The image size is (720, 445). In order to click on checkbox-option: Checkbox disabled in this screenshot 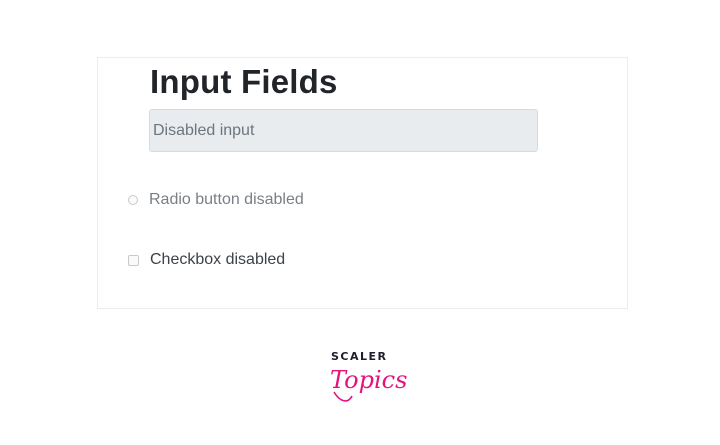, I will do `click(206, 260)`.